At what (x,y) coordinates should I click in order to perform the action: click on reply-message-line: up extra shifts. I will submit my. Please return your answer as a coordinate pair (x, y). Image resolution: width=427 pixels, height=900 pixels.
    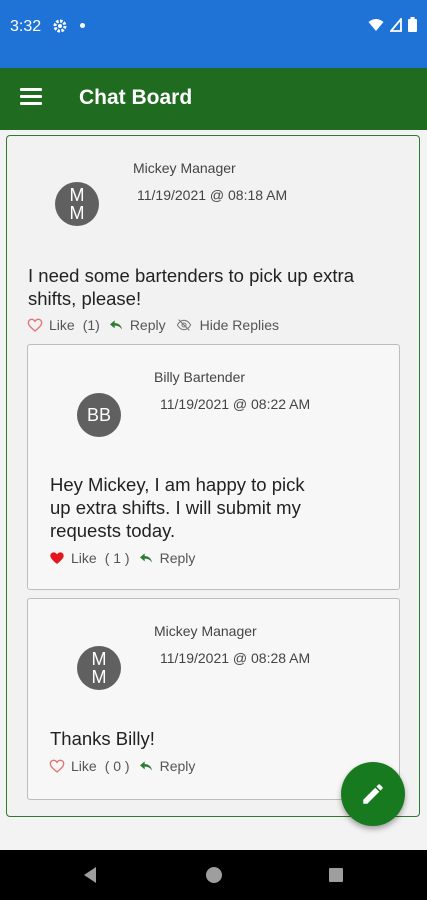
    Looking at the image, I should click on (175, 507).